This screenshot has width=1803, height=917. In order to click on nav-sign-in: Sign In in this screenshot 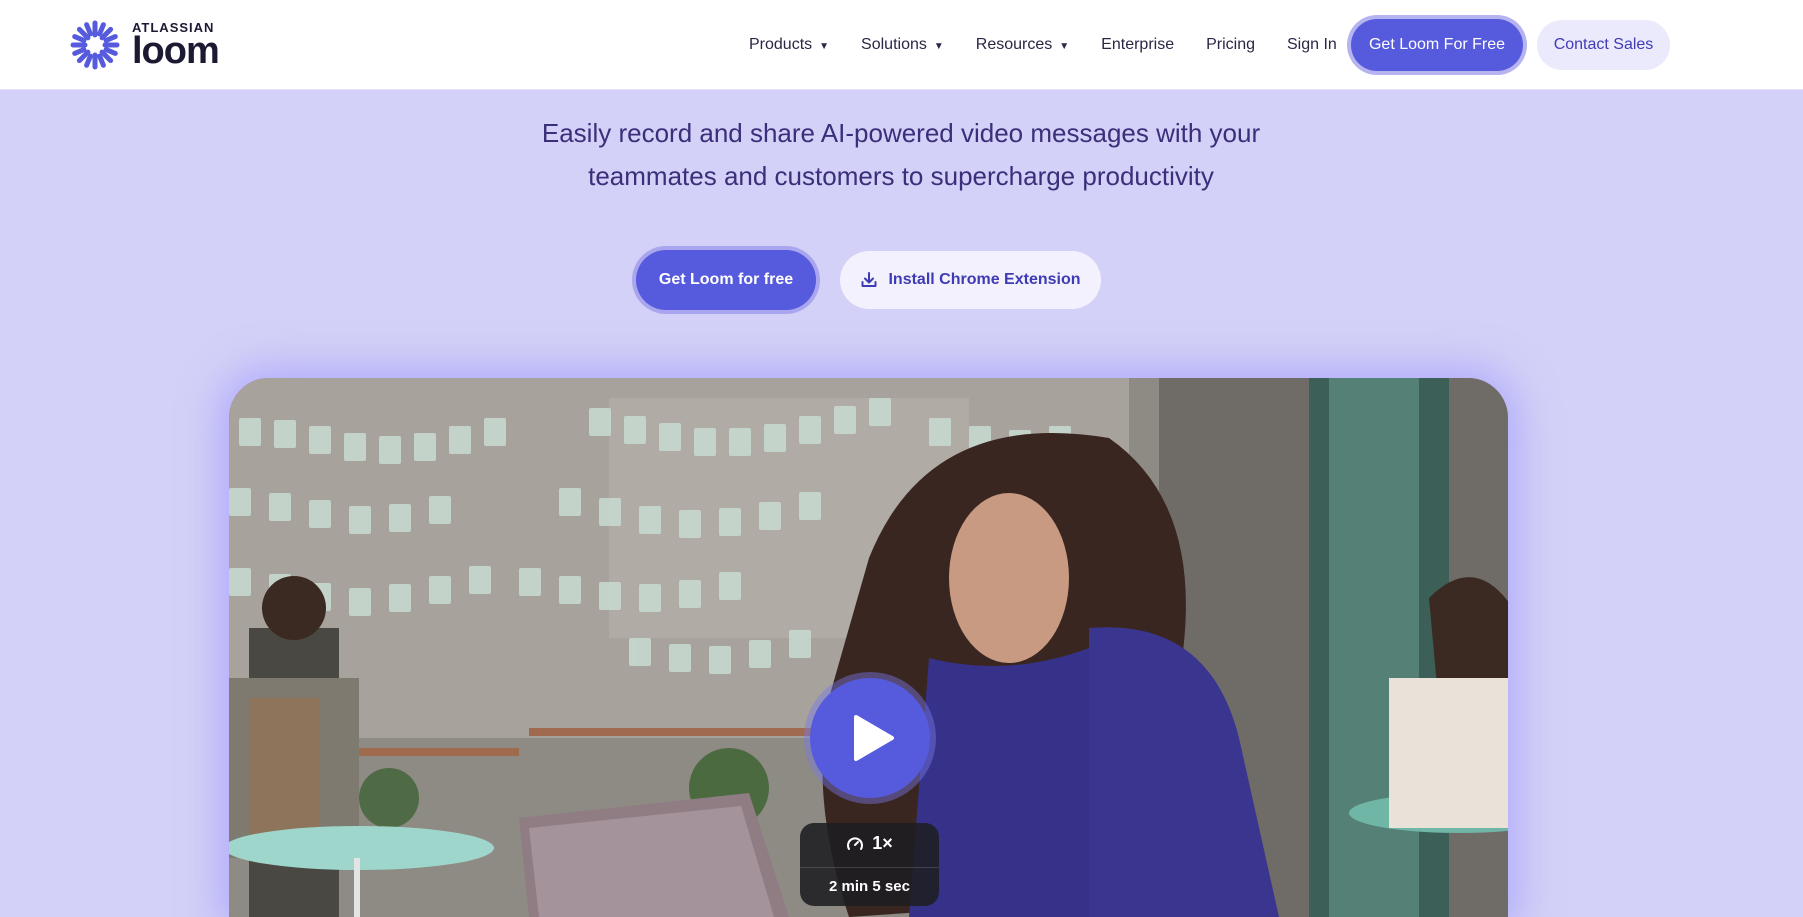, I will do `click(1312, 45)`.